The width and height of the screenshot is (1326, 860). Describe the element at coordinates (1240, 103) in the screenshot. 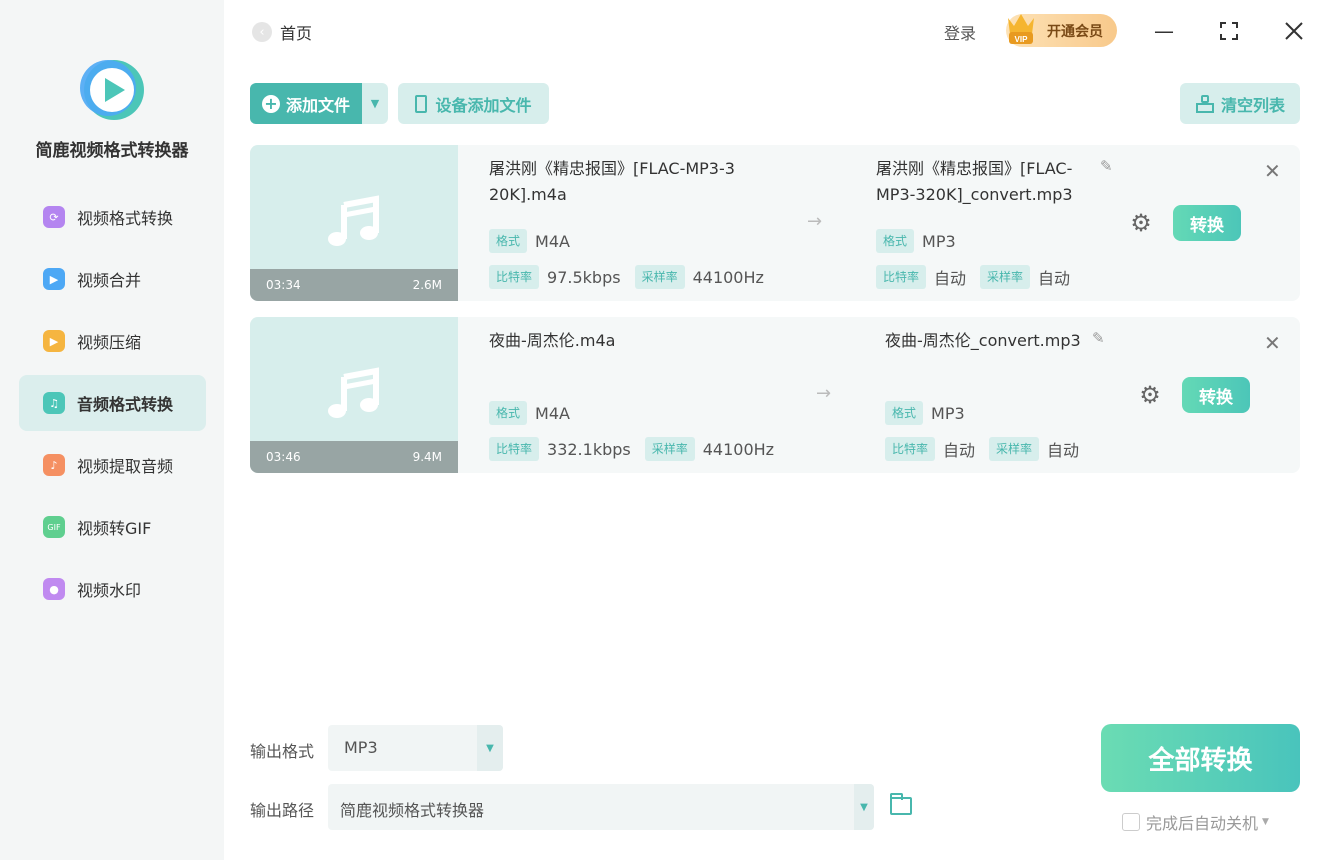

I see `clear-list-button: 清空列表` at that location.